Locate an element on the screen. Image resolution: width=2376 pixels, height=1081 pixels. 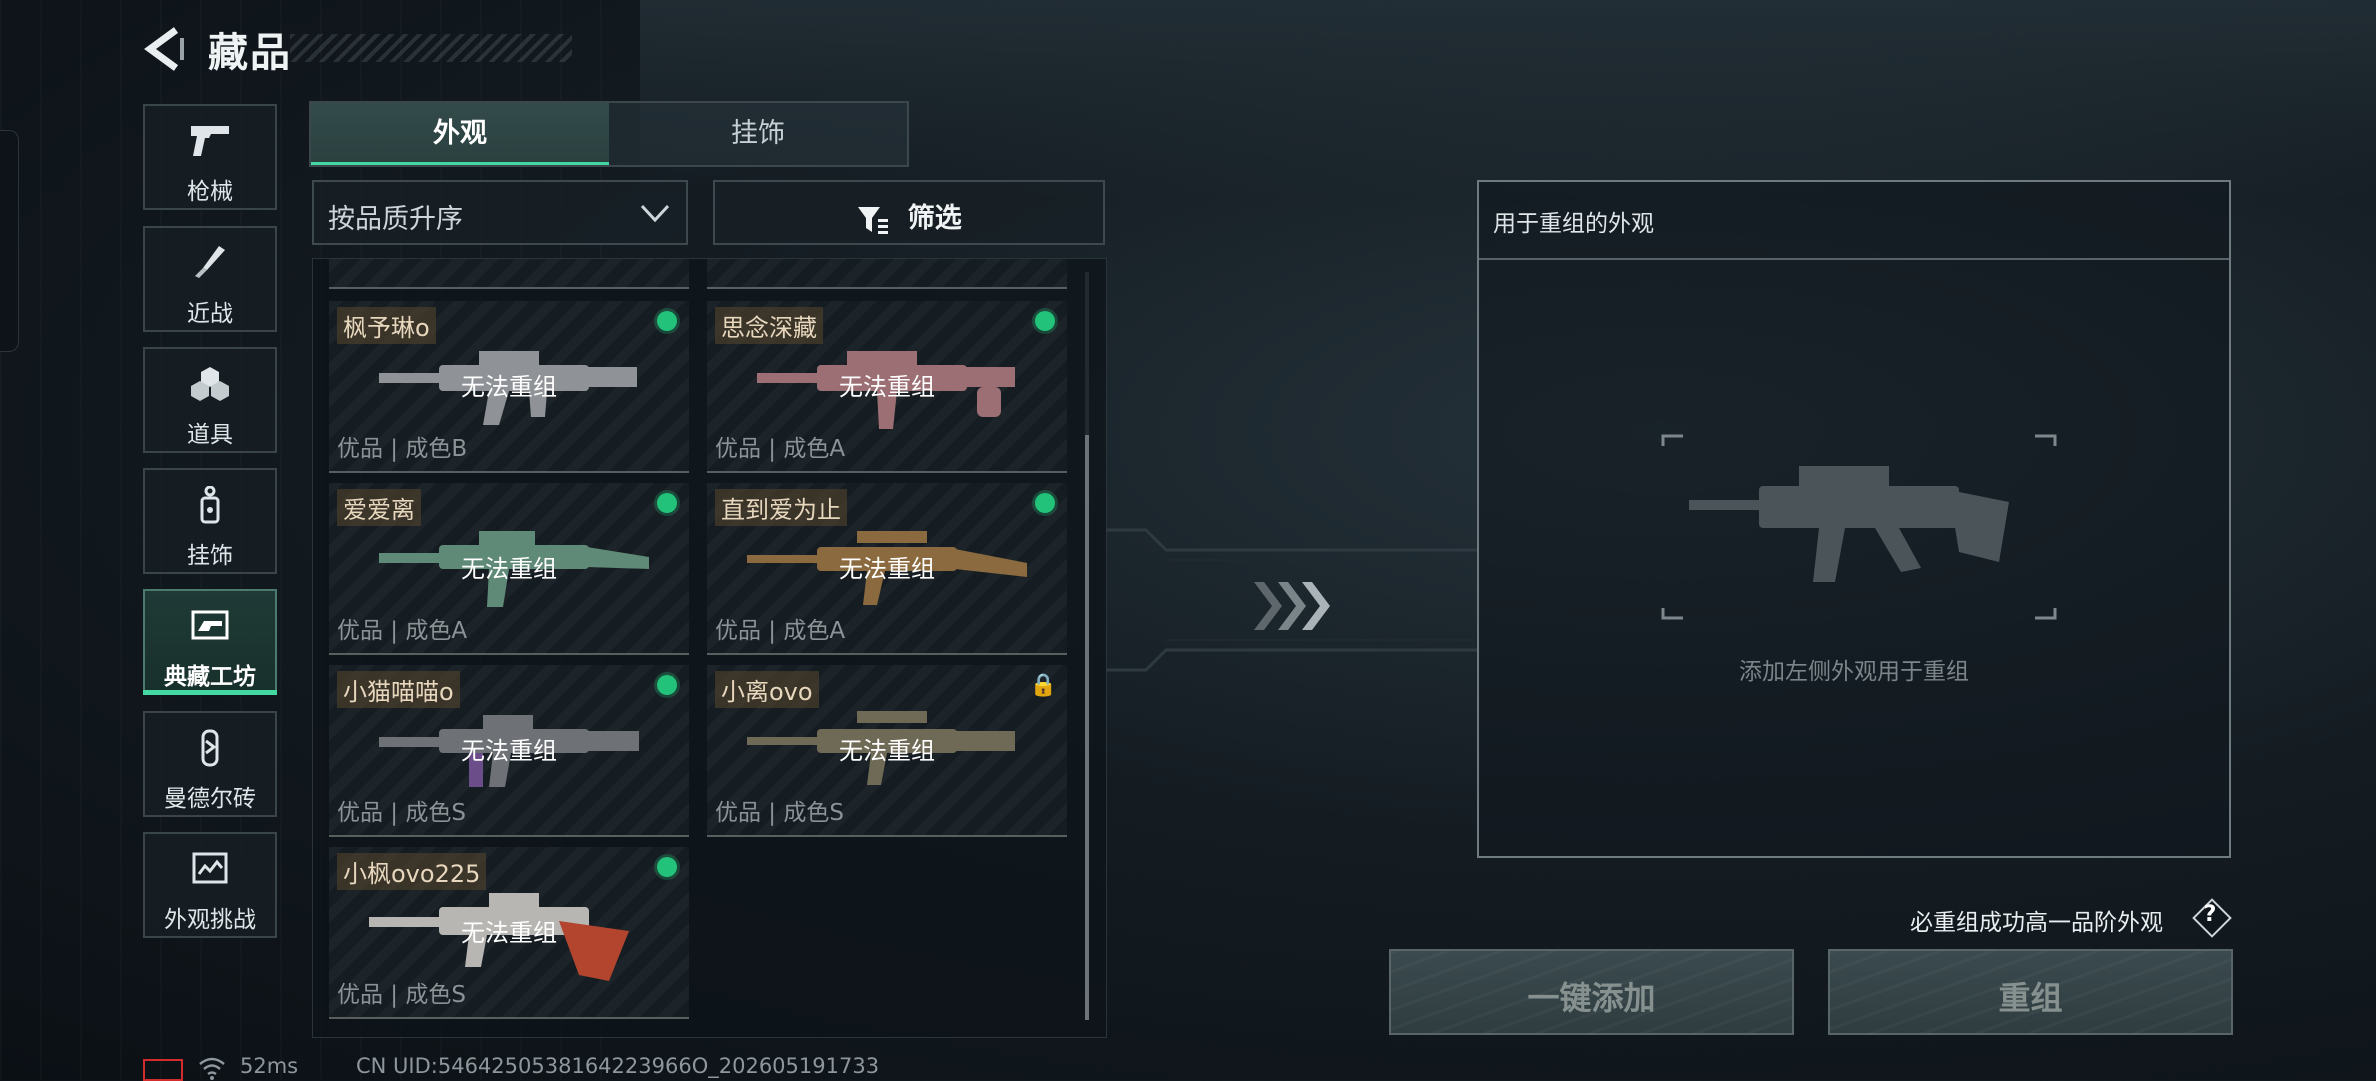
skin-owner-name: 爱爱离 is located at coordinates (379, 507).